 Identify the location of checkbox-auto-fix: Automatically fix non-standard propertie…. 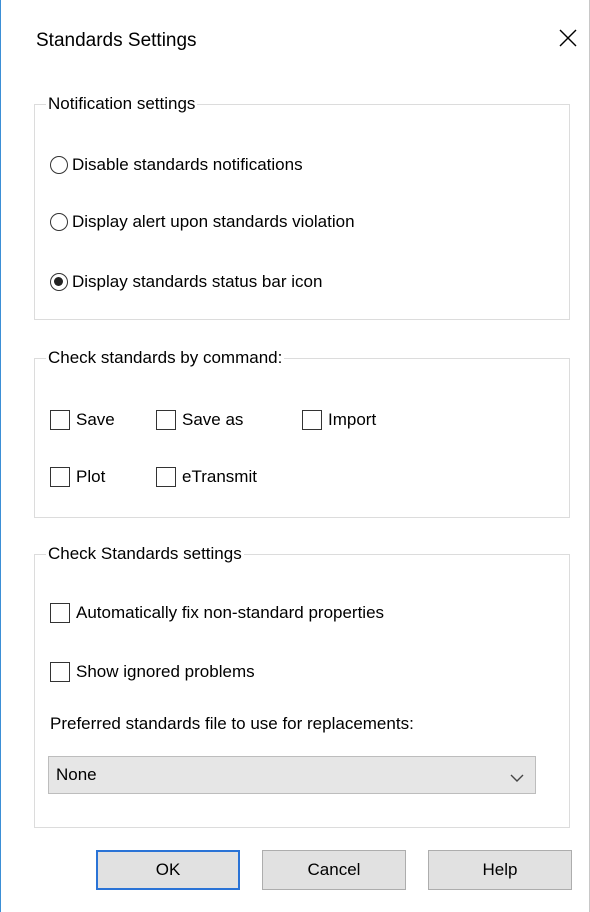
(217, 613).